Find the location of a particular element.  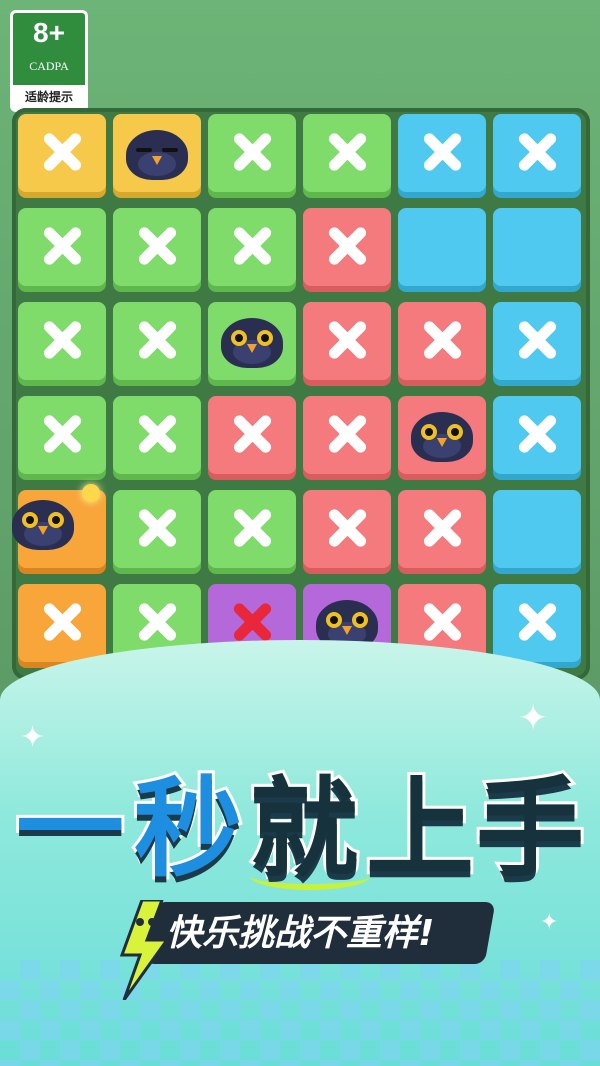

tagline-text: 快乐挑战不重样! is located at coordinates (300, 933).